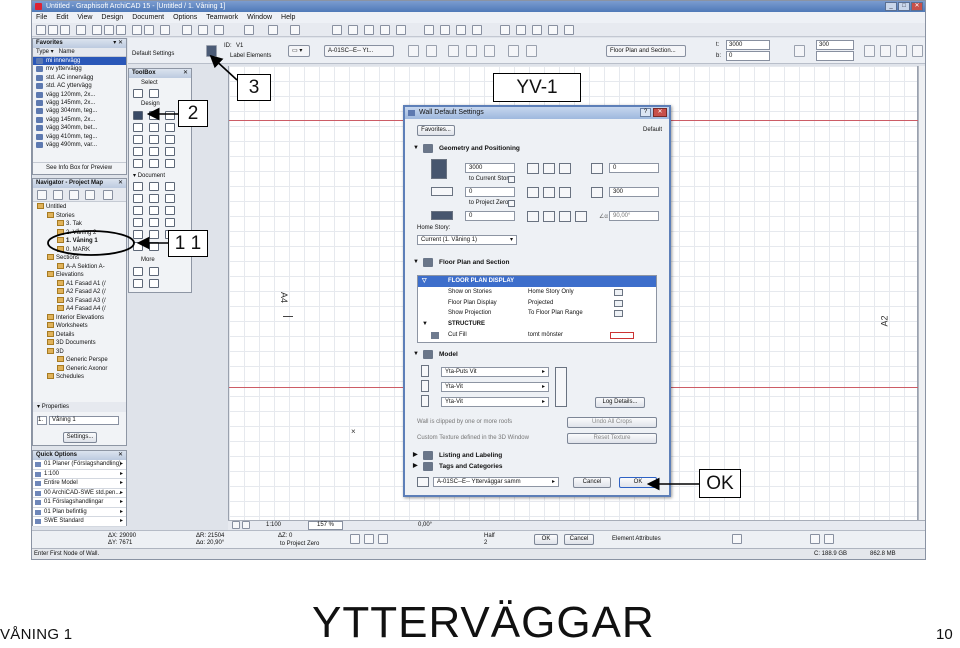 The image size is (960, 648). Describe the element at coordinates (273, 525) in the screenshot. I see `scale-display: 1:100` at that location.